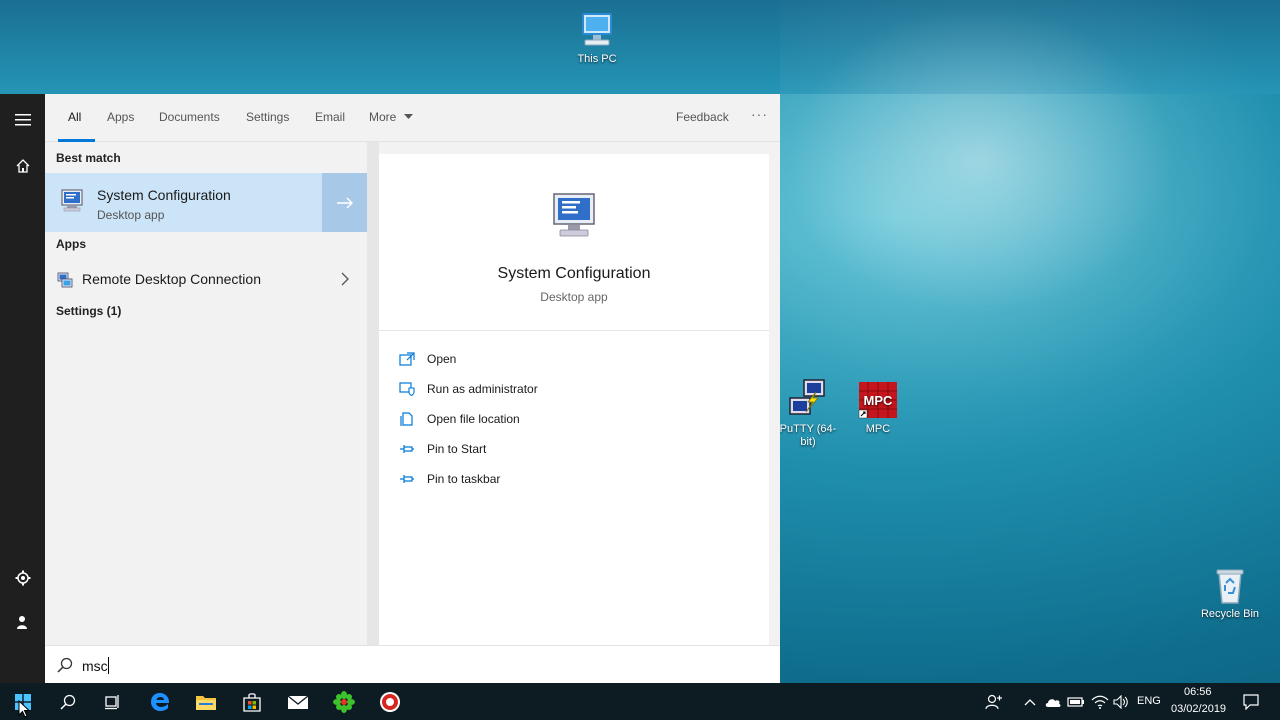 This screenshot has width=1280, height=720. What do you see at coordinates (807, 397) in the screenshot?
I see `putty-icon` at bounding box center [807, 397].